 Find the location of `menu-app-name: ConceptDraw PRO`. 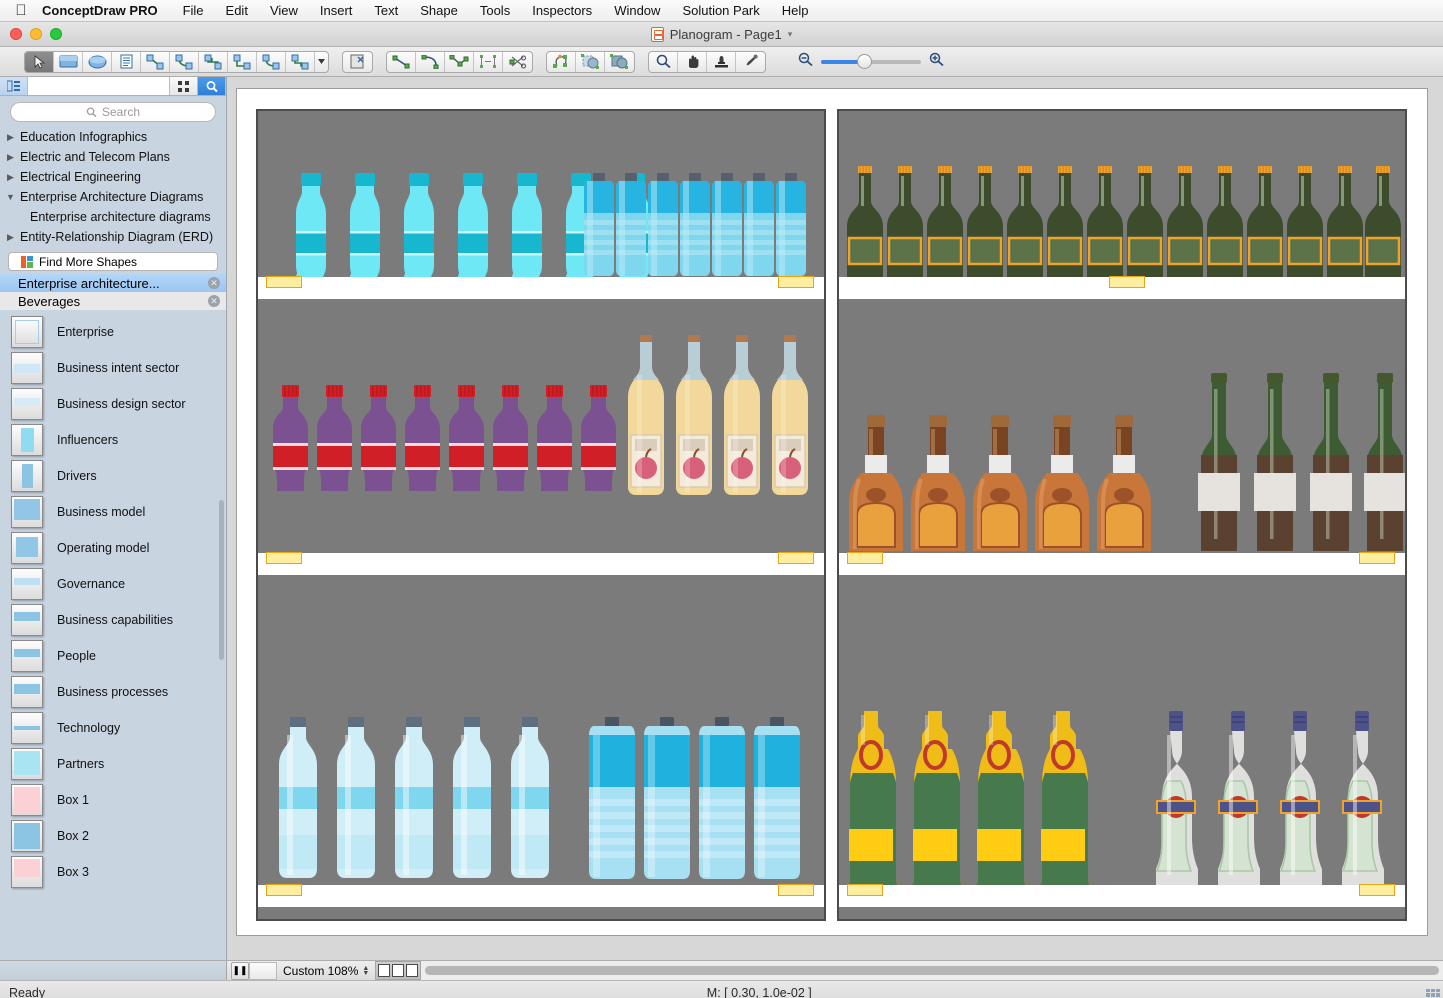

menu-app-name: ConceptDraw PRO is located at coordinates (103, 11).